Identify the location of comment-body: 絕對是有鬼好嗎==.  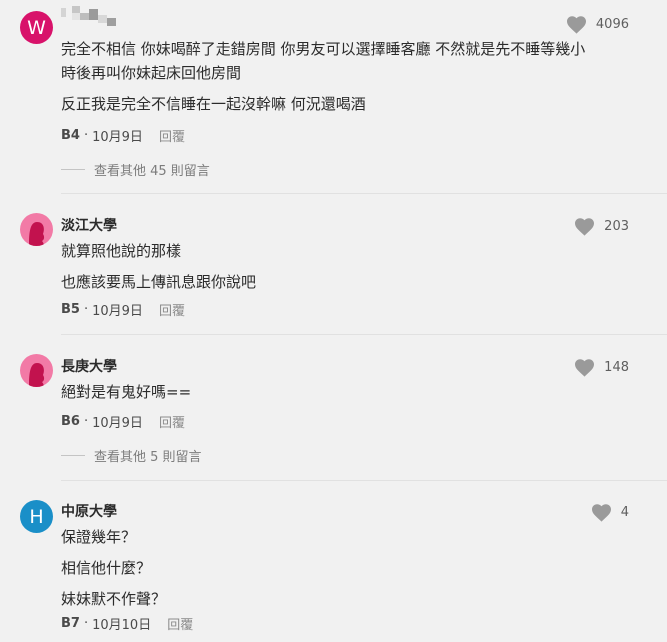
(351, 392).